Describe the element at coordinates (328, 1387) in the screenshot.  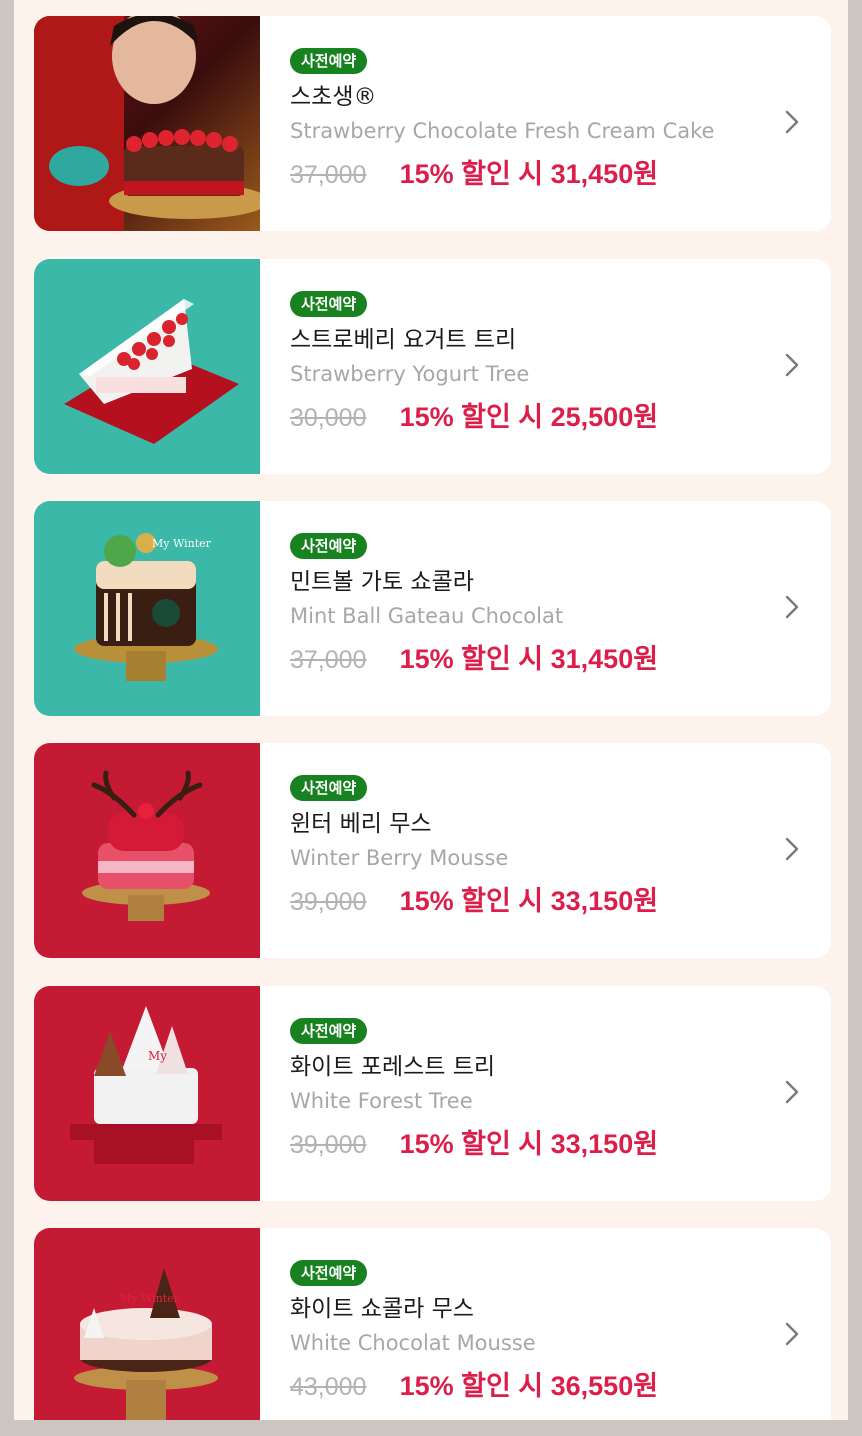
I see `original-price: 43,000` at that location.